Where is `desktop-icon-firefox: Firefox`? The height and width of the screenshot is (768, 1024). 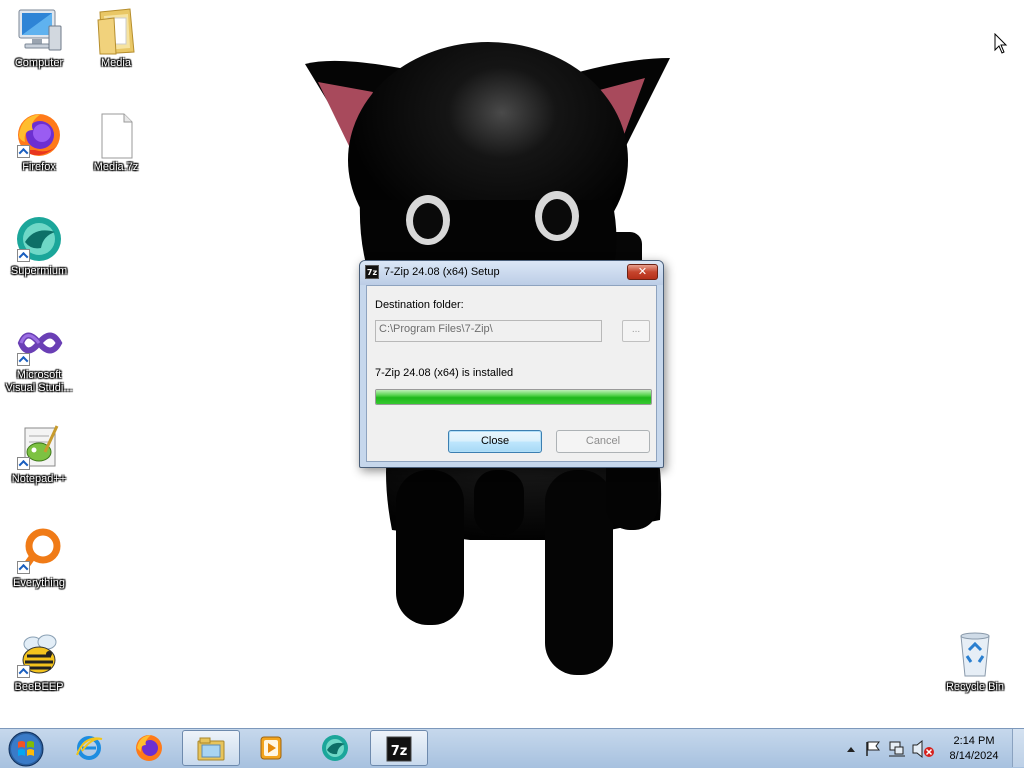
desktop-icon-firefox: Firefox is located at coordinates (39, 142).